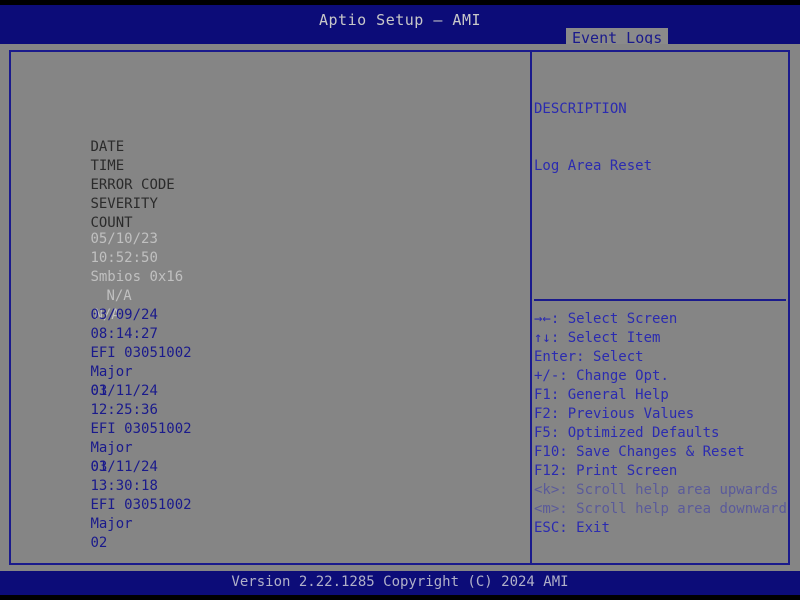 The height and width of the screenshot is (600, 800). What do you see at coordinates (542, 319) in the screenshot?
I see `left-right-arrow-icon: →←` at bounding box center [542, 319].